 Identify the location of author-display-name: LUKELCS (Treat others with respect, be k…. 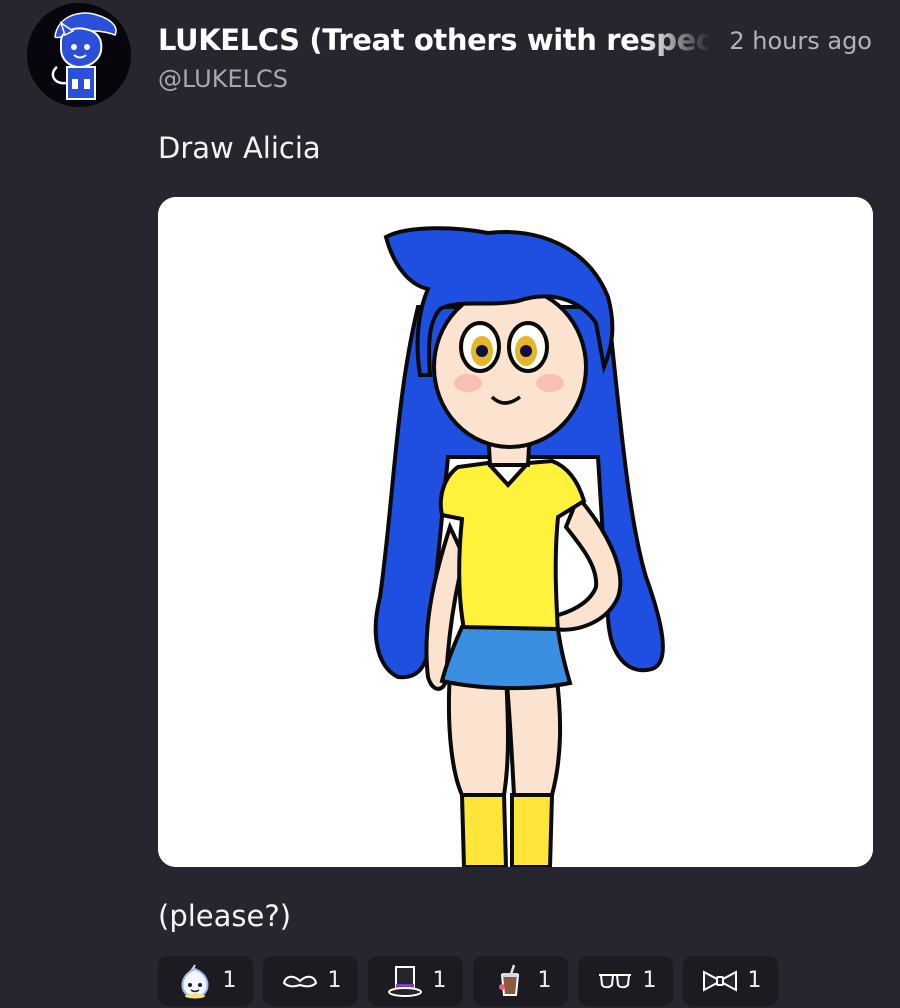
(434, 40).